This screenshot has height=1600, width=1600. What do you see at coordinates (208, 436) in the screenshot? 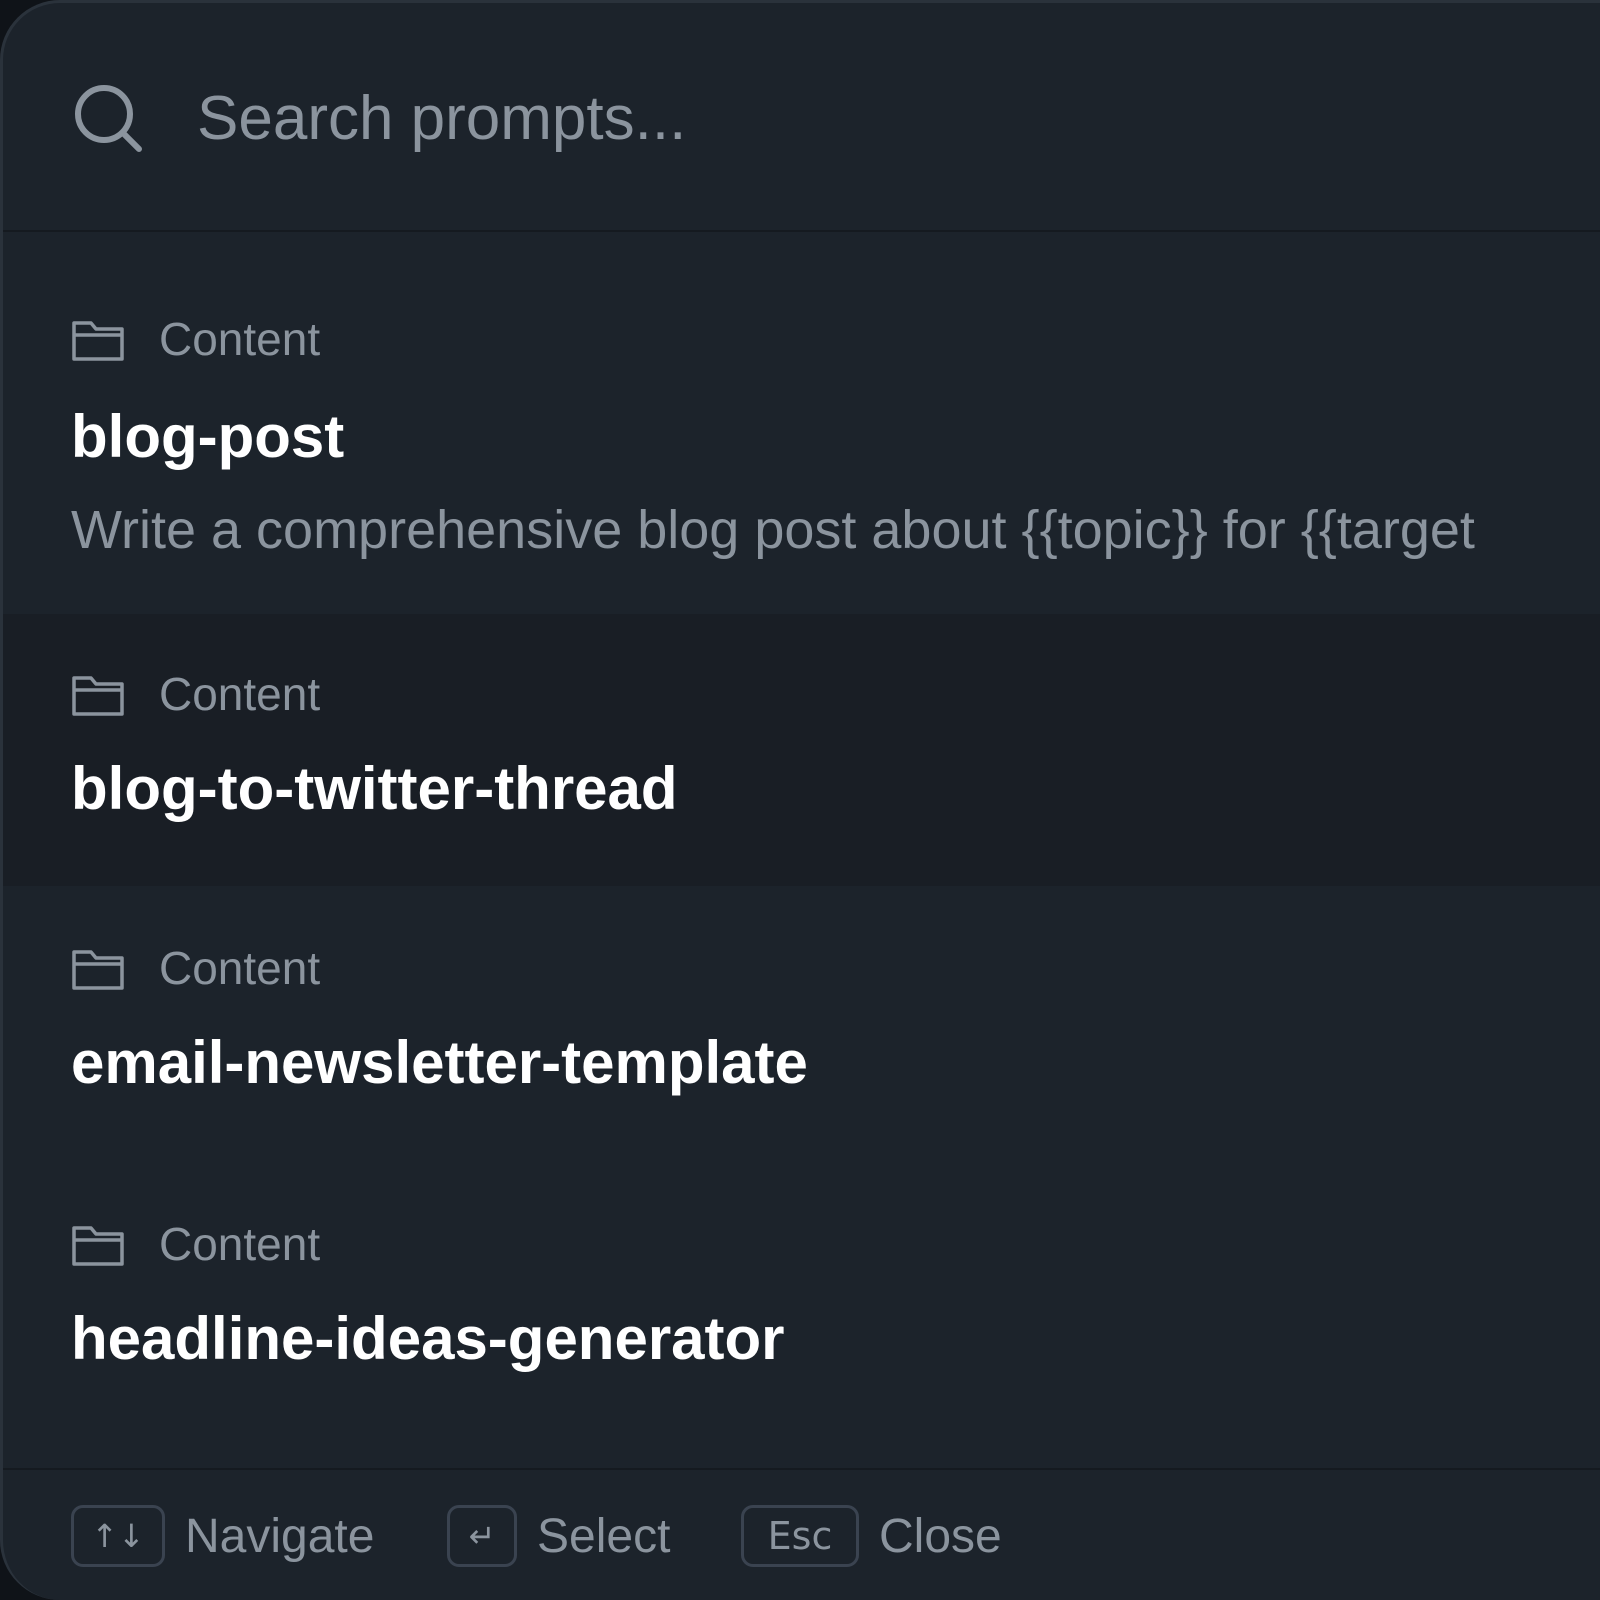
I see `prompt-title: blog-post` at bounding box center [208, 436].